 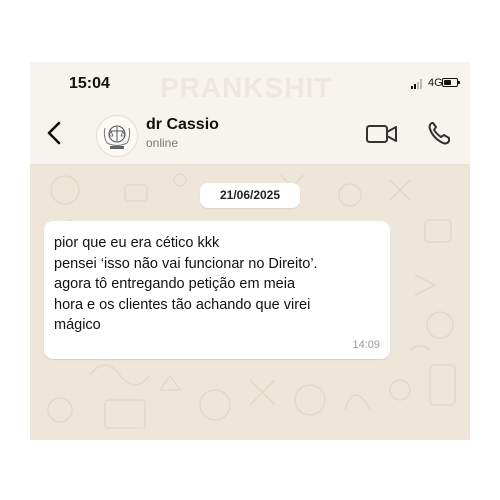 What do you see at coordinates (416, 84) in the screenshot?
I see `signal-icon` at bounding box center [416, 84].